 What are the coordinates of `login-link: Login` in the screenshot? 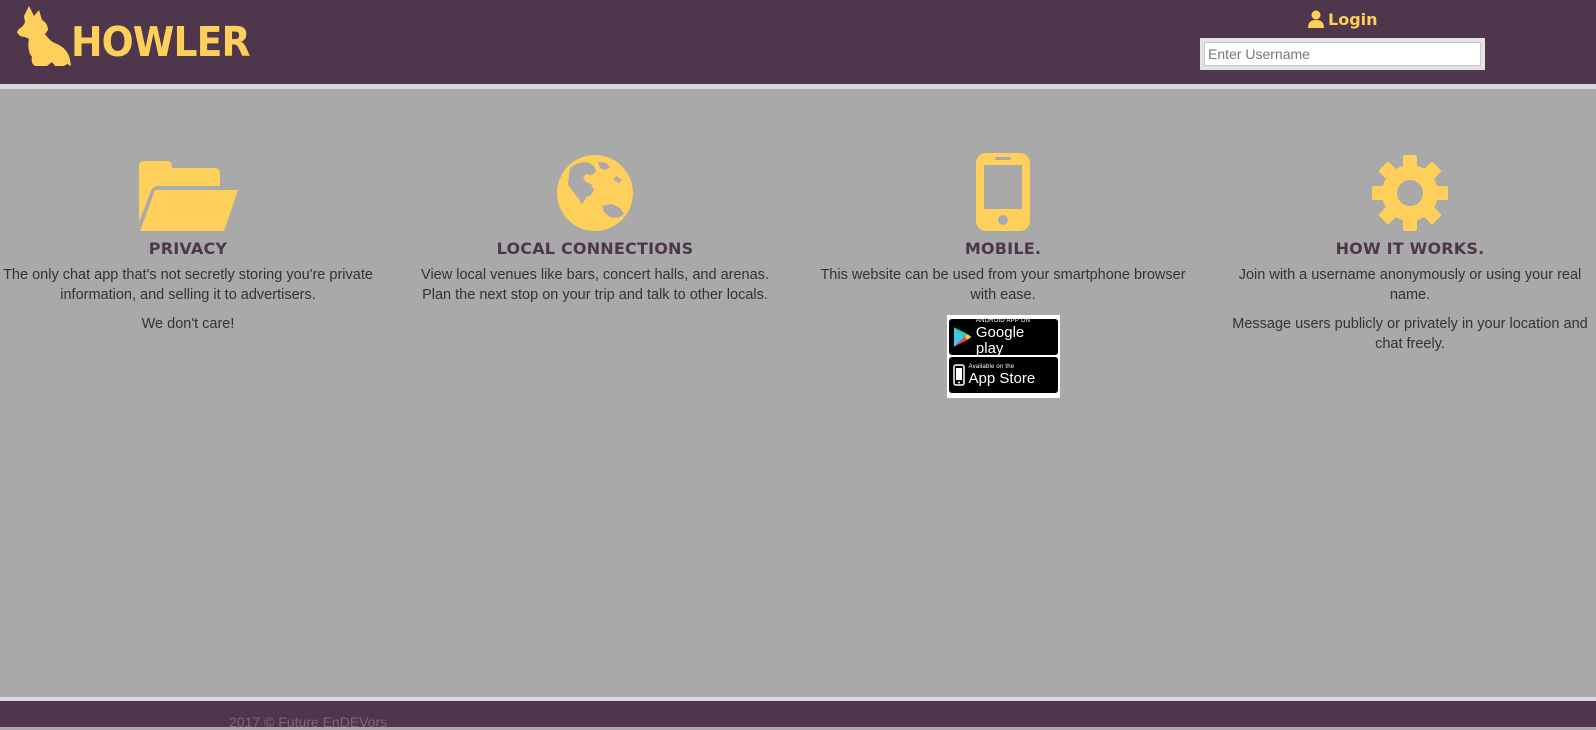 It's located at (1342, 19).